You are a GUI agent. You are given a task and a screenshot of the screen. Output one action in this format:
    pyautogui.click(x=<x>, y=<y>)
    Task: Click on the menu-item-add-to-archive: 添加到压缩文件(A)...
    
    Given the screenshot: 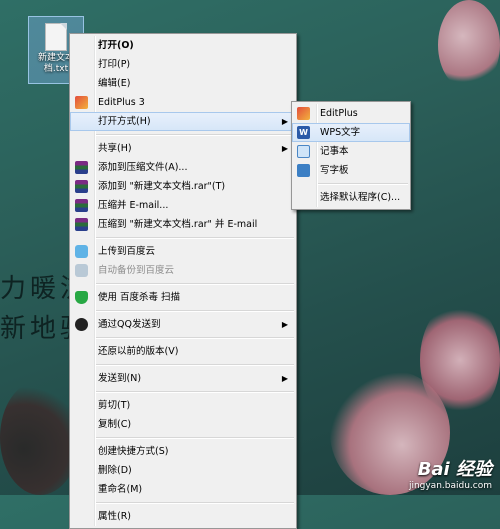 What is the action you would take?
    pyautogui.click(x=183, y=167)
    